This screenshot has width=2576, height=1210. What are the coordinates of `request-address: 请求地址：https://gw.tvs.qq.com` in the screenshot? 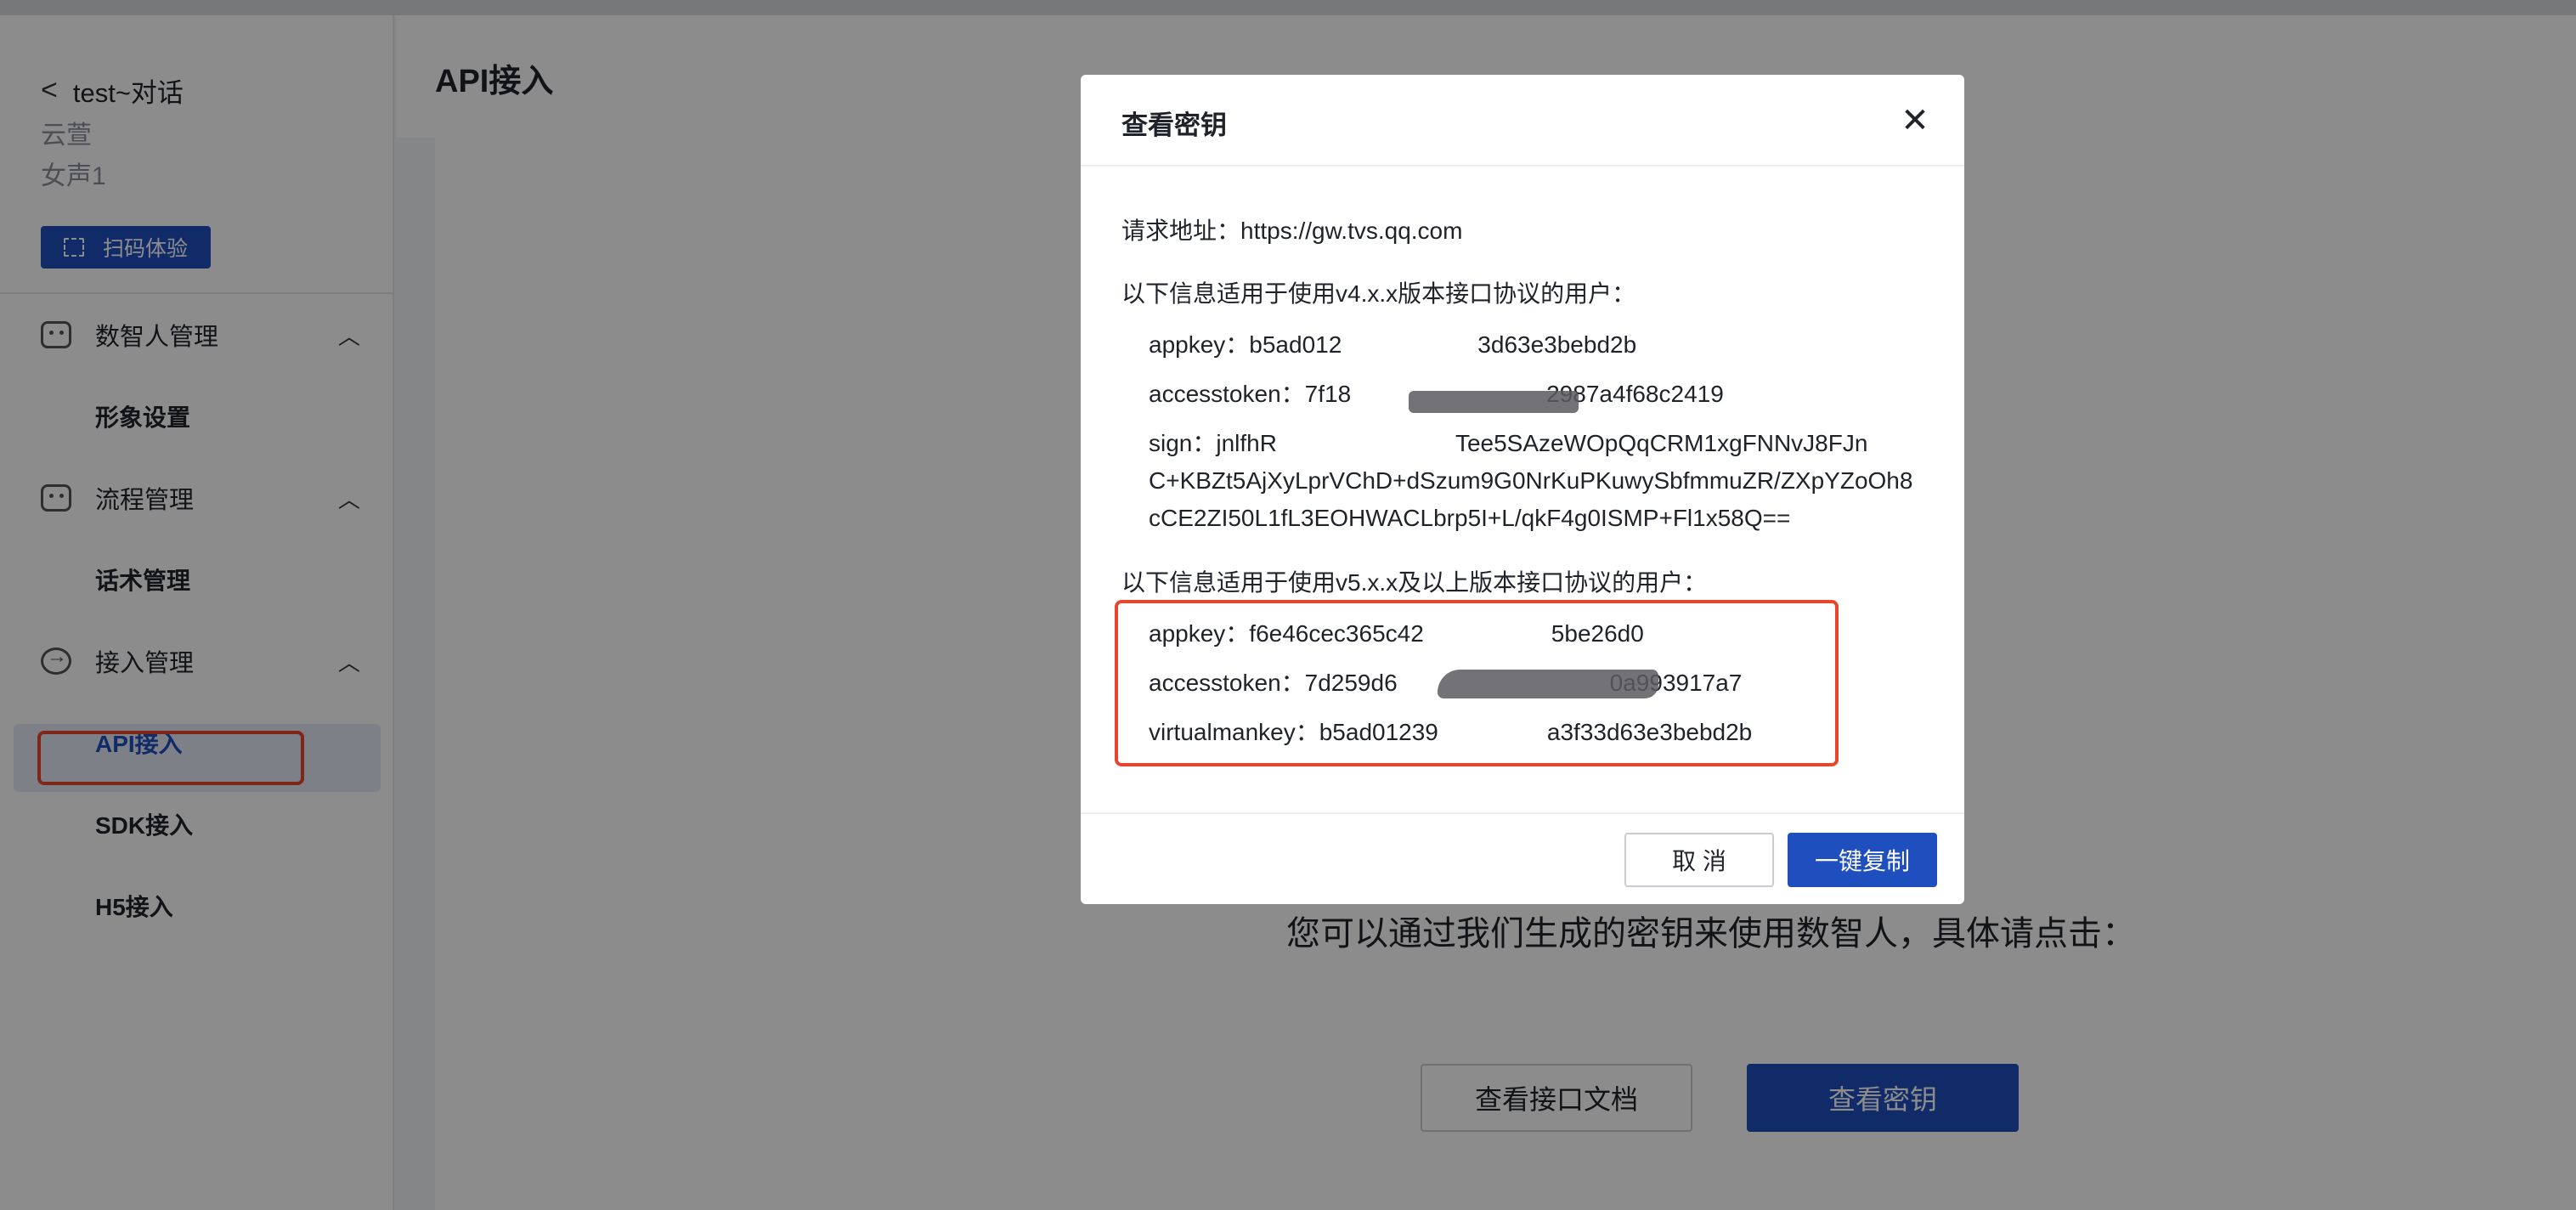 It's located at (1292, 231).